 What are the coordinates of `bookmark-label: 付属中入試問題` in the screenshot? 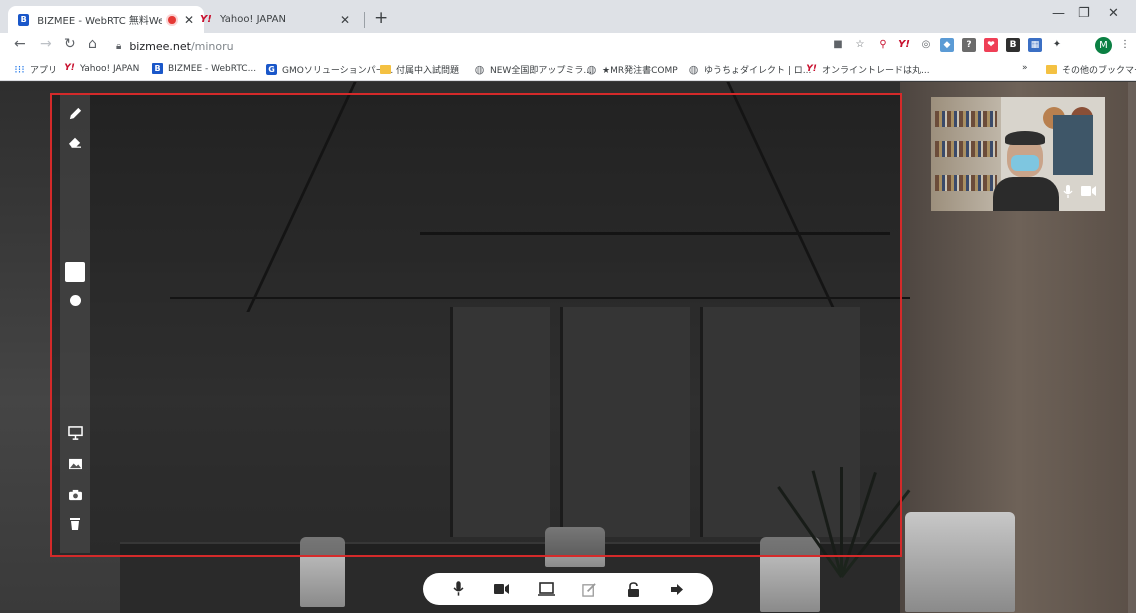 It's located at (428, 71).